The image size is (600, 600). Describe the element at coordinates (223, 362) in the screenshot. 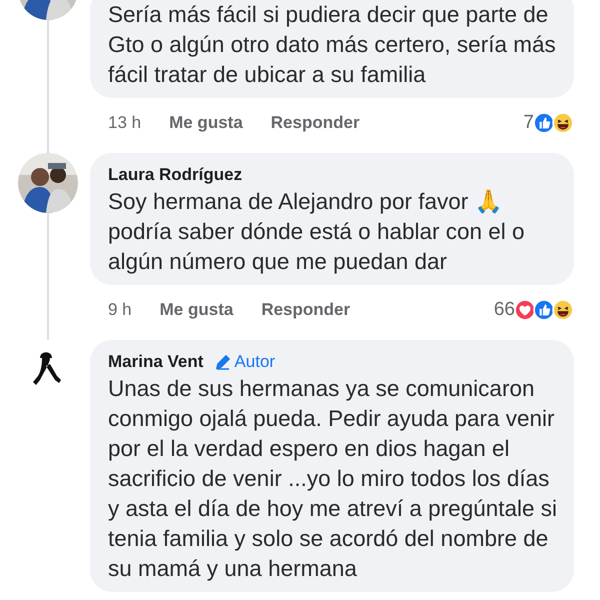

I see `pencil-icon` at that location.